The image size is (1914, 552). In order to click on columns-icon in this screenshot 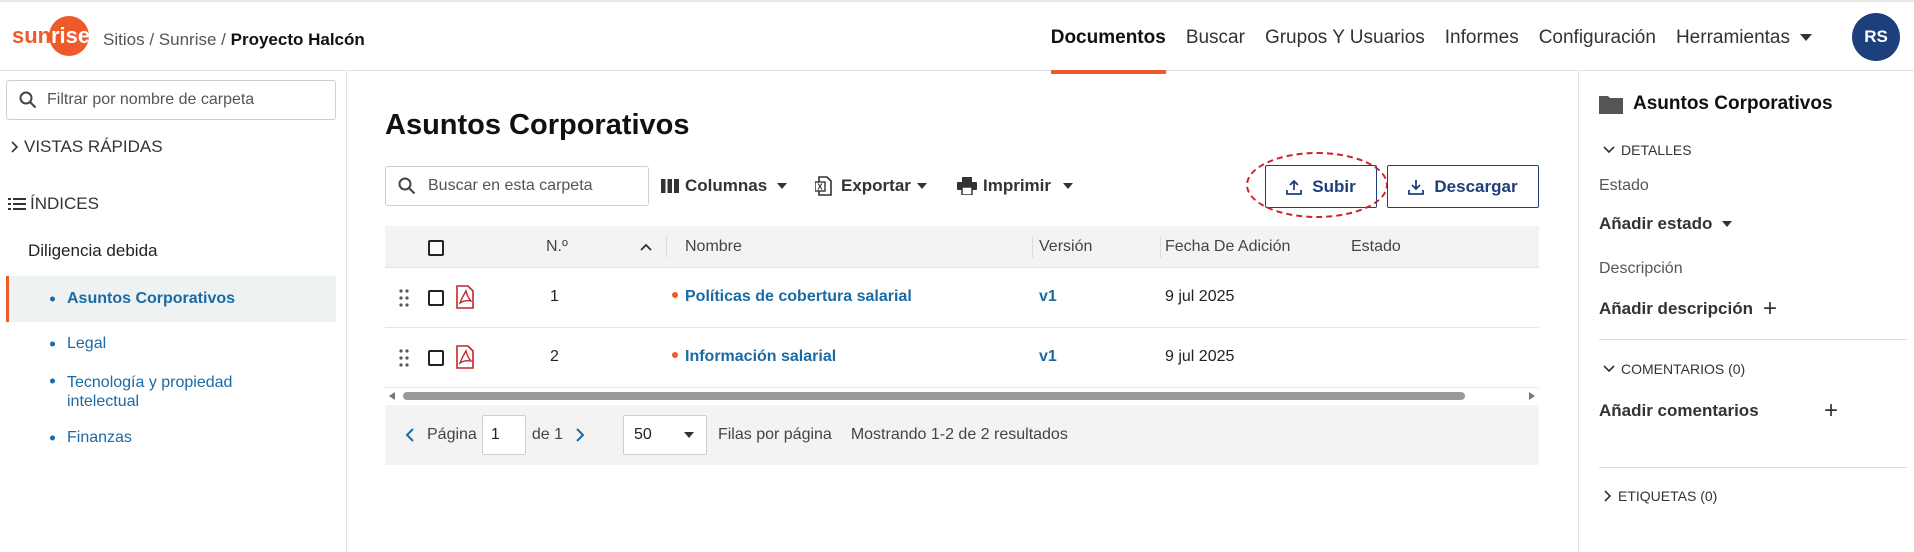, I will do `click(670, 186)`.